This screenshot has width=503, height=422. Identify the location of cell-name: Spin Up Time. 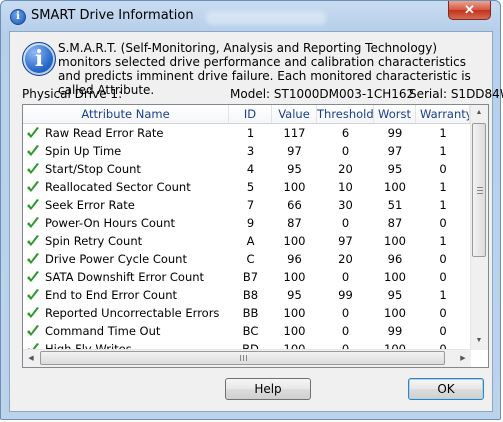
(83, 151).